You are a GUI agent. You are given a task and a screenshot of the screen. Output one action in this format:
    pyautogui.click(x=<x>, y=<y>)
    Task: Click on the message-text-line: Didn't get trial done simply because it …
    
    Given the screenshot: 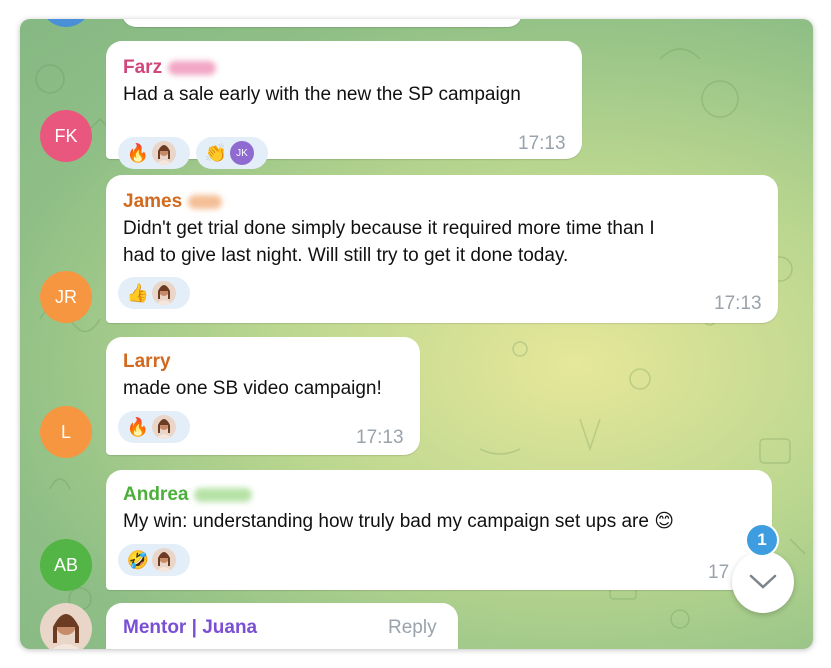 What is the action you would take?
    pyautogui.click(x=389, y=228)
    